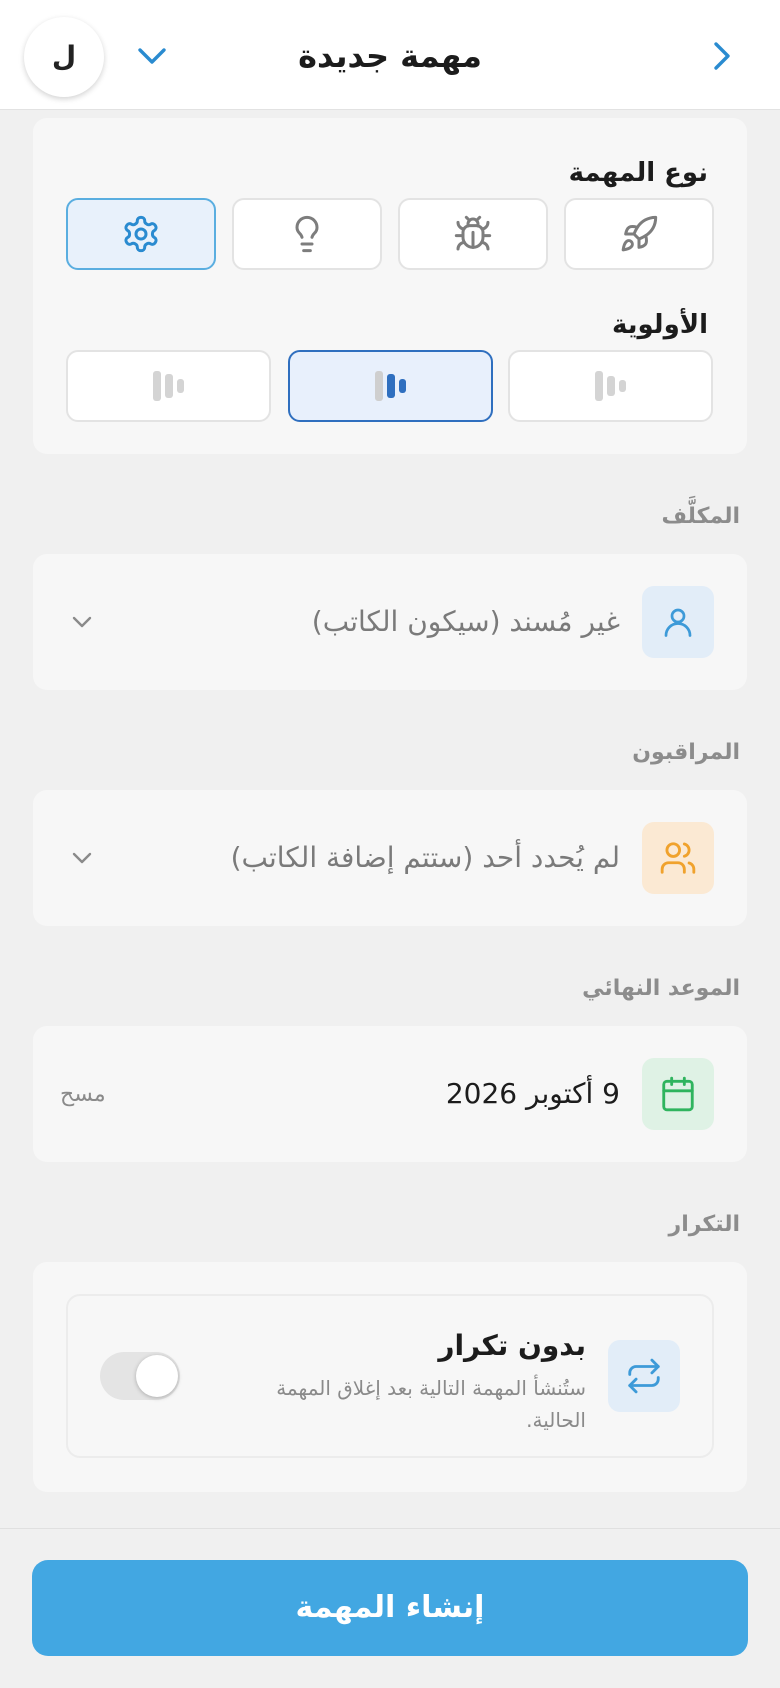 This screenshot has width=780, height=1688. I want to click on watchers-dropdown, so click(82, 858).